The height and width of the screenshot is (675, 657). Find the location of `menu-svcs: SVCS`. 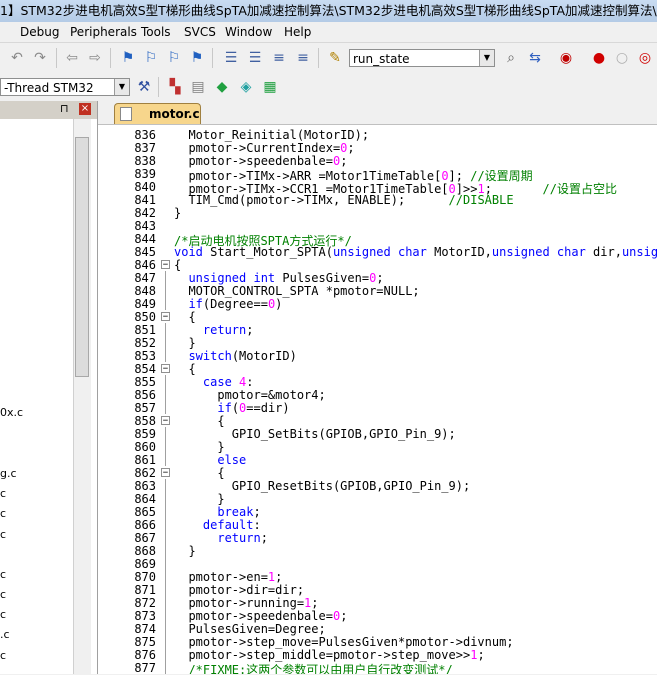

menu-svcs: SVCS is located at coordinates (200, 32).